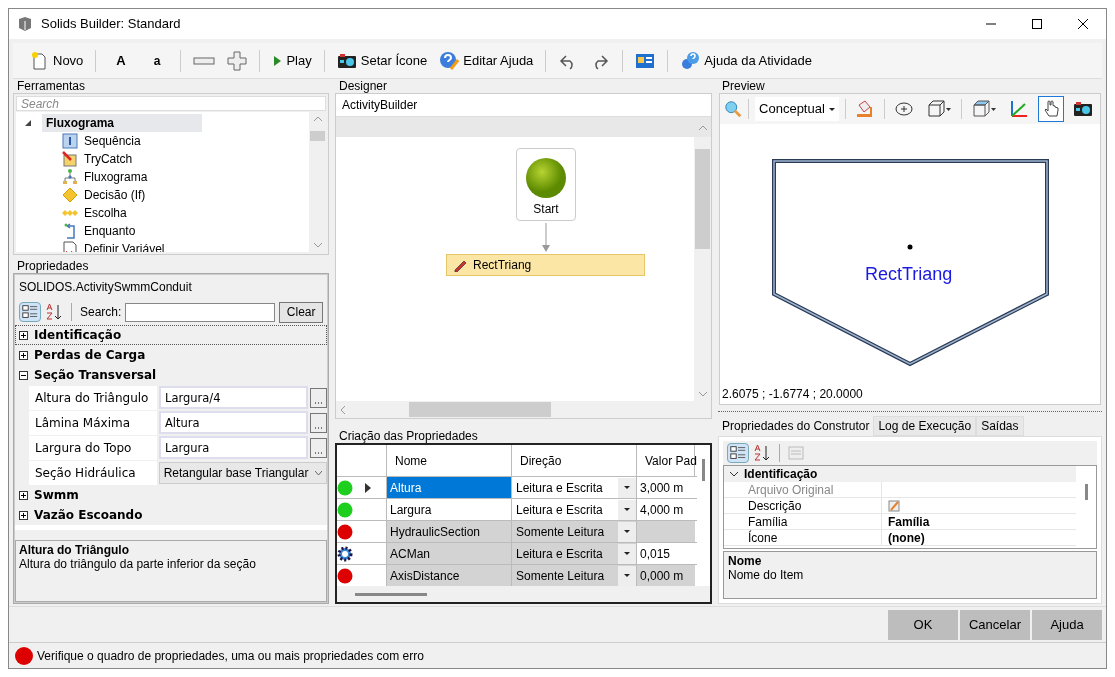 The height and width of the screenshot is (677, 1115). I want to click on play-icon, so click(277, 60).